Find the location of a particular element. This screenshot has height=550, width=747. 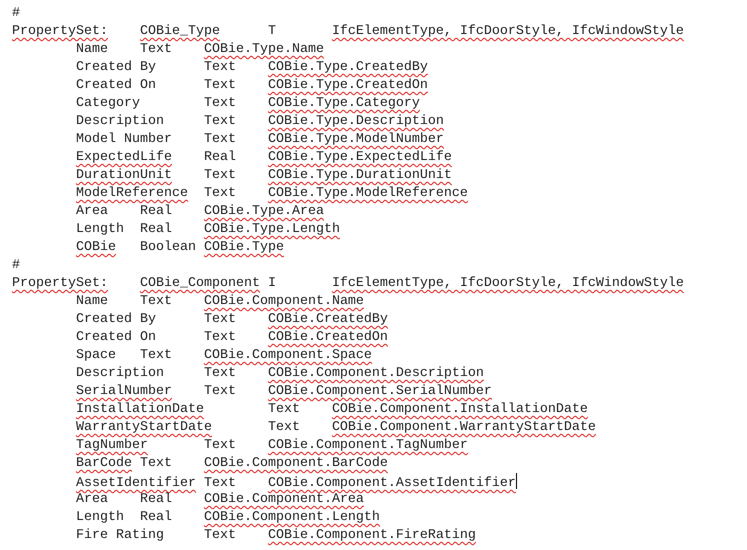

mapping-path: COBie.Type.Area is located at coordinates (264, 211).